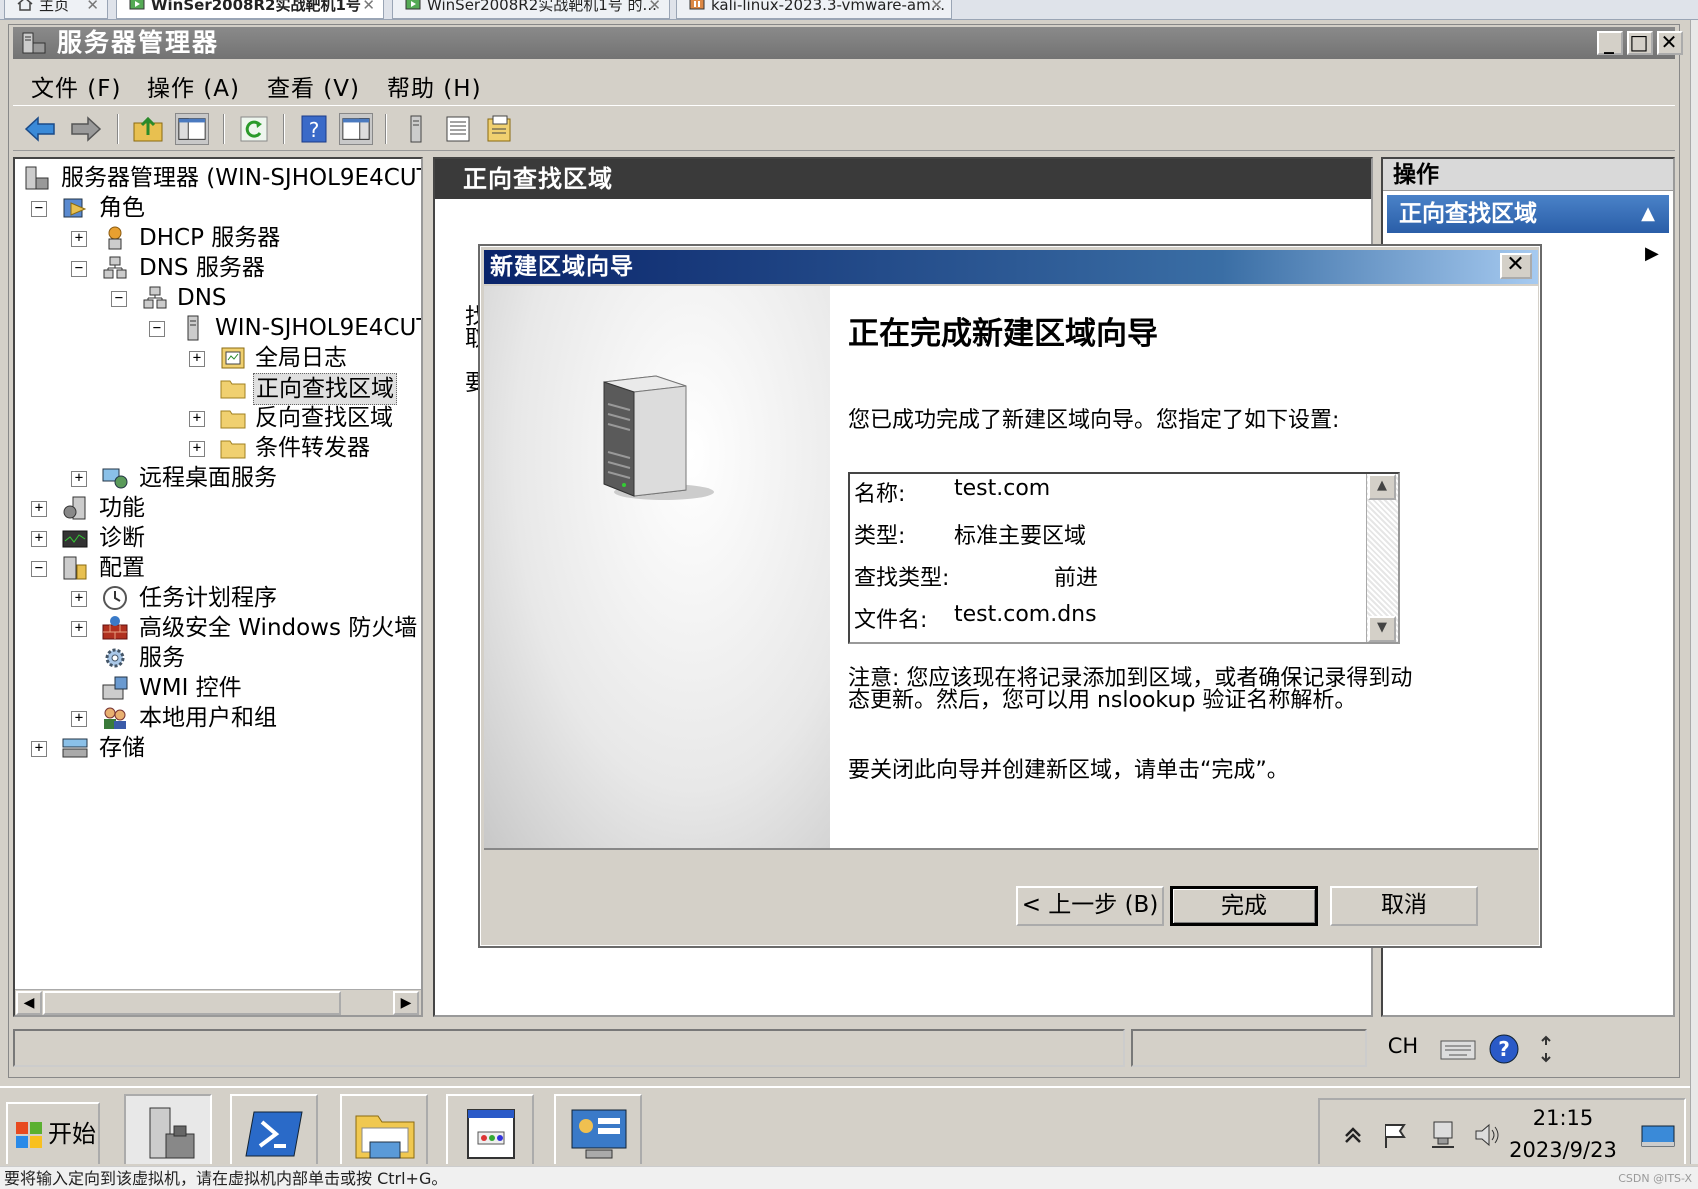 This screenshot has height=1189, width=1698. Describe the element at coordinates (148, 129) in the screenshot. I see `up-folder-icon` at that location.